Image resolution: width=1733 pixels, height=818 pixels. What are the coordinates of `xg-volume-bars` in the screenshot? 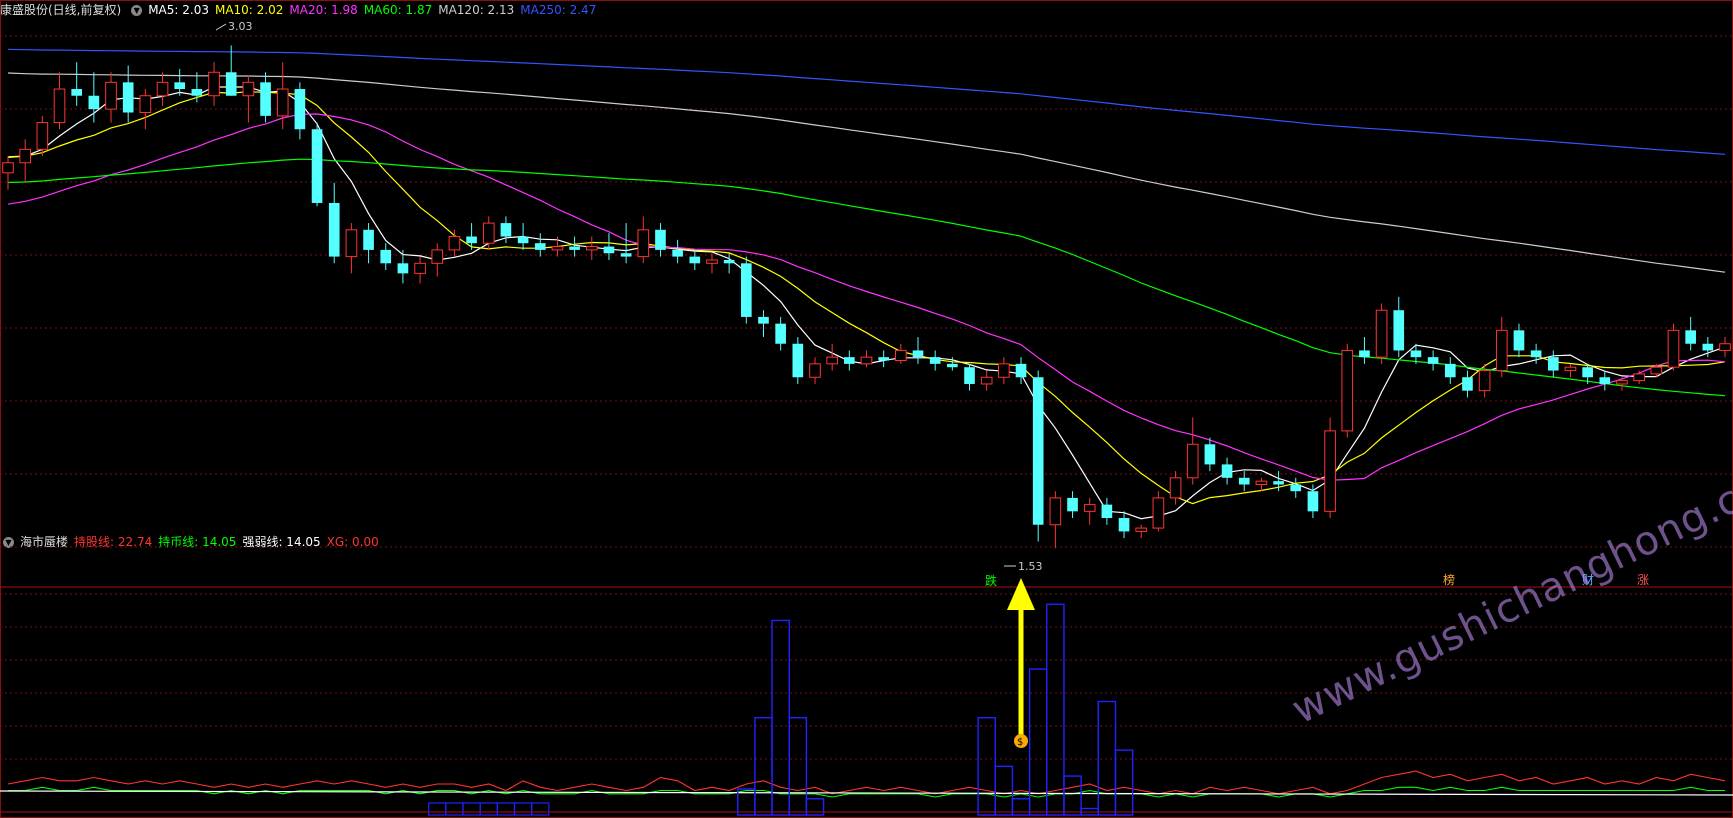 It's located at (781, 709).